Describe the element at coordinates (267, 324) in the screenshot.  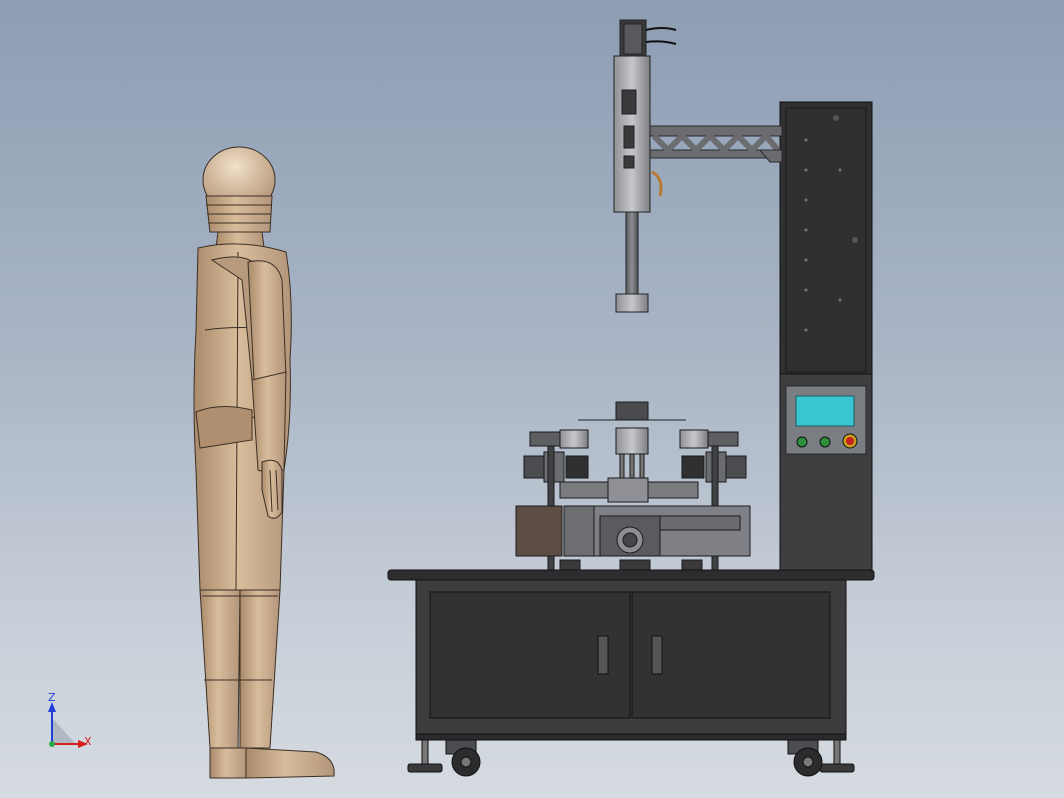
I see `mannequin-arm` at that location.